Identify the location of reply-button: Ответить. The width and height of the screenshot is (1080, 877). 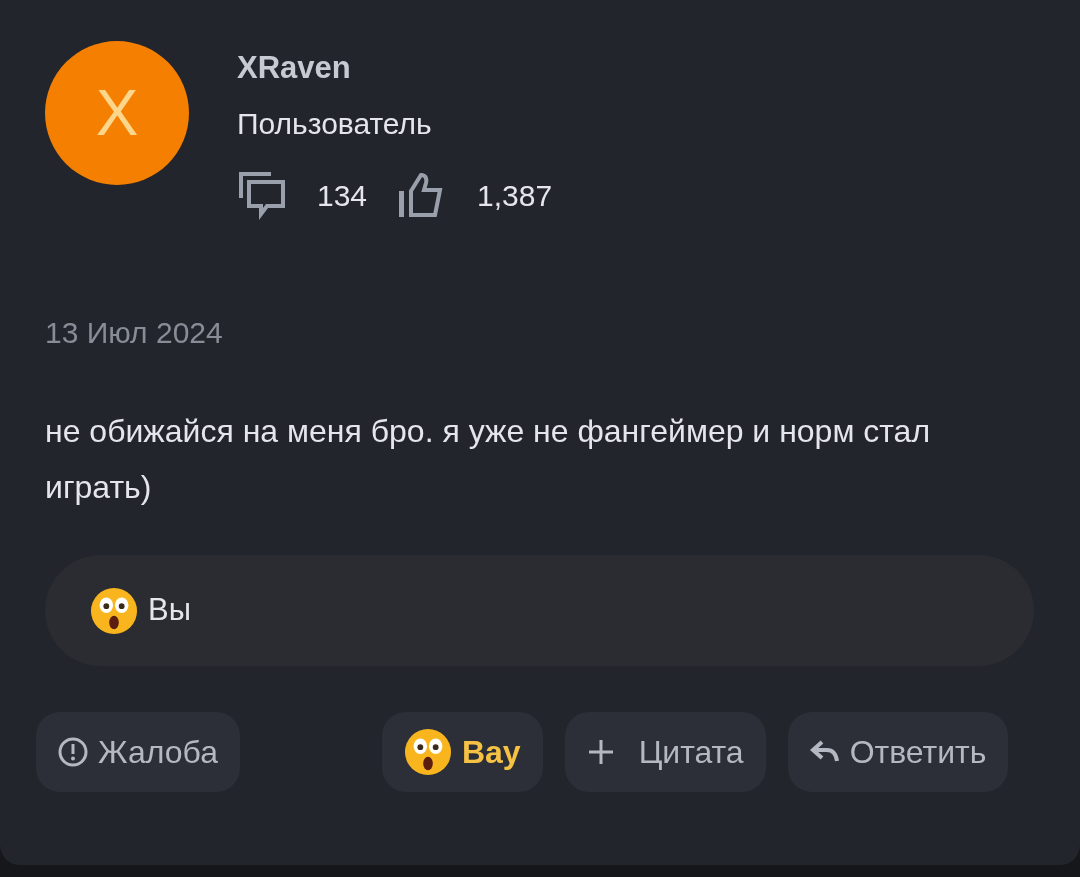
(898, 752).